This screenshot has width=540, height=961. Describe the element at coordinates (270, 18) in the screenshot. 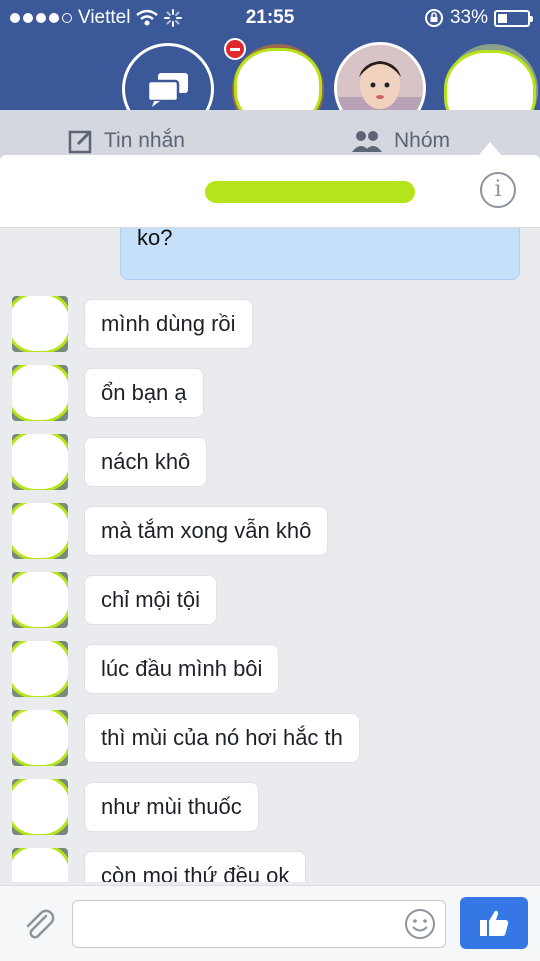

I see `status-bar: Viettel 21:55 33%` at that location.